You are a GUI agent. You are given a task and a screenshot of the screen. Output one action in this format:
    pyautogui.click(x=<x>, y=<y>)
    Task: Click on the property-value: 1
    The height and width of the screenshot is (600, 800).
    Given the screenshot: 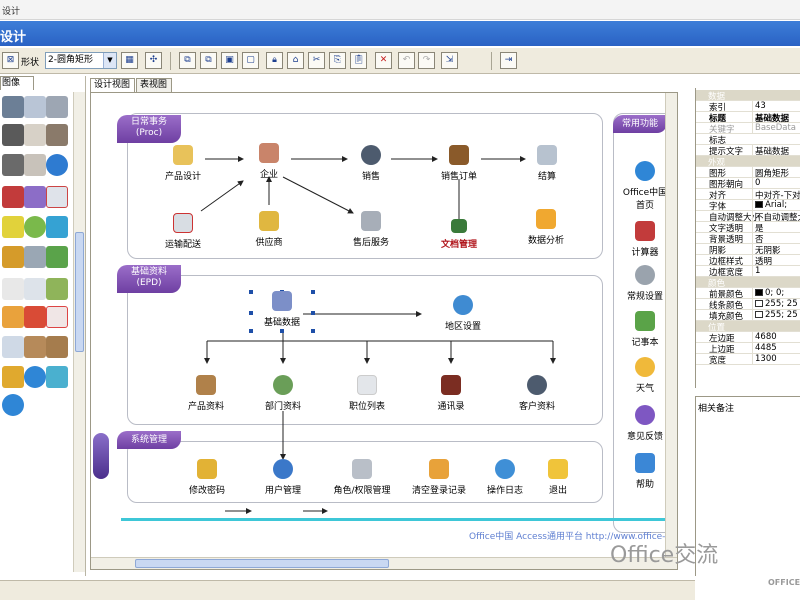 What is the action you would take?
    pyautogui.click(x=776, y=271)
    